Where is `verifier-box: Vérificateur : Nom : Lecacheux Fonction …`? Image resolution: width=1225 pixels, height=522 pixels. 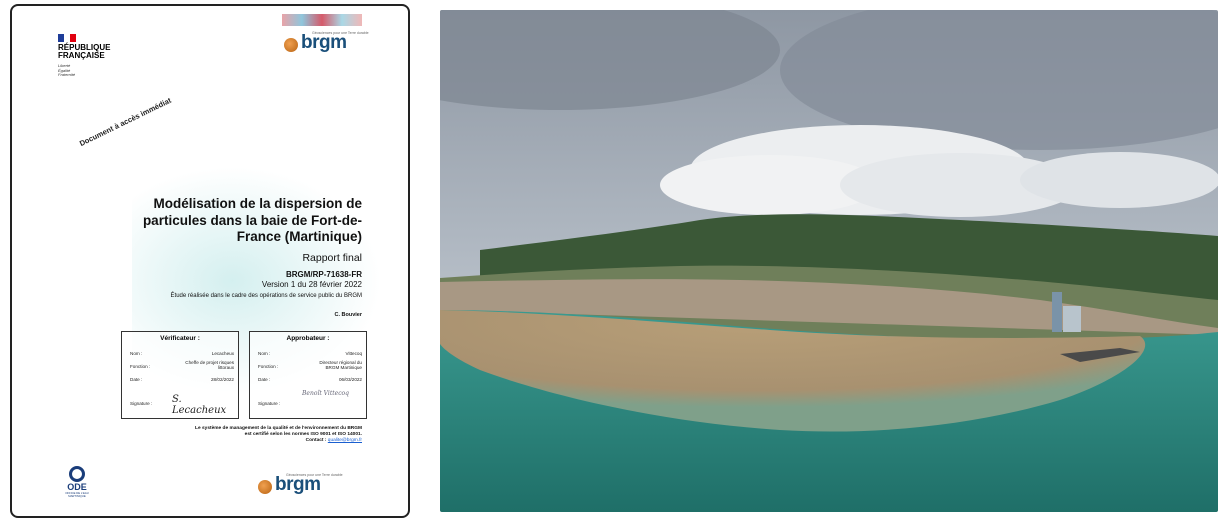
verifier-box: Vérificateur : Nom : Lecacheux Fonction … is located at coordinates (180, 375).